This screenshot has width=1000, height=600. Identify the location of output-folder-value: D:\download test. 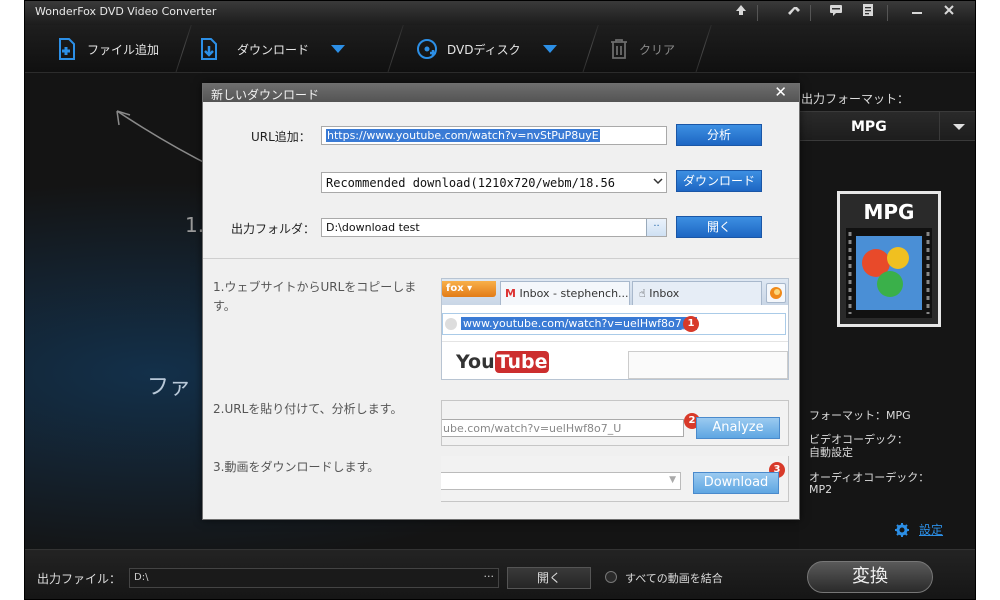
(373, 227).